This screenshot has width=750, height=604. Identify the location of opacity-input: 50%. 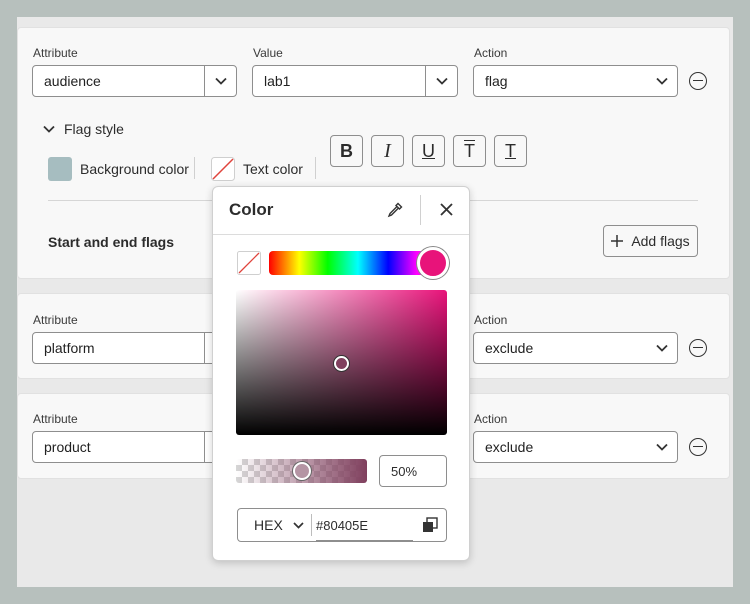
(413, 471).